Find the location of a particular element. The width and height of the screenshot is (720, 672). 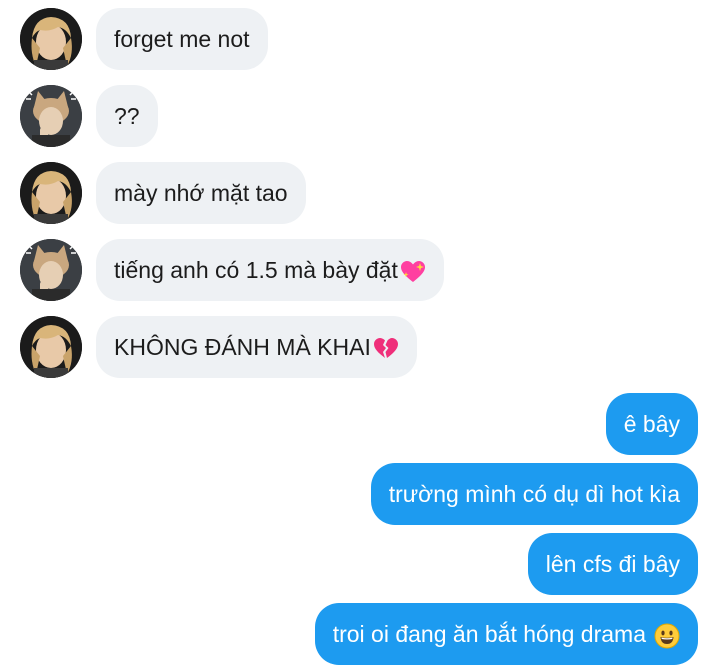

message-bubble: ?? is located at coordinates (127, 116).